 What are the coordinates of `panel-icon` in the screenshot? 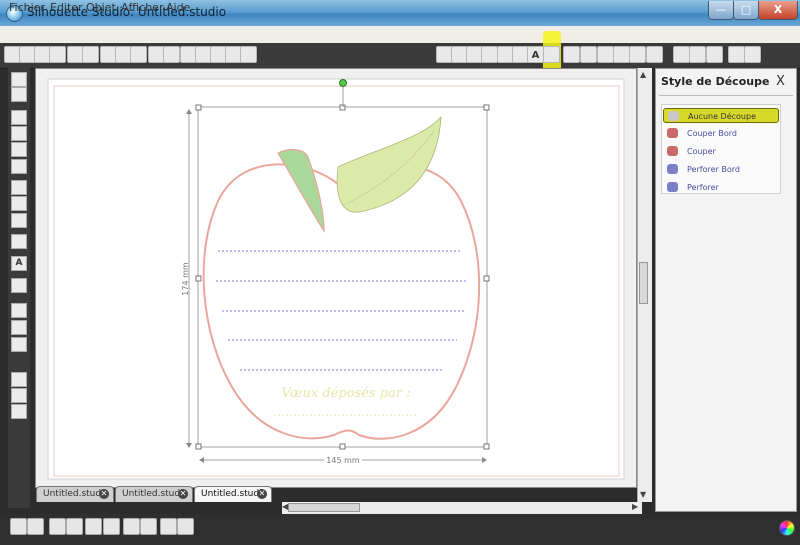 It's located at (19, 411).